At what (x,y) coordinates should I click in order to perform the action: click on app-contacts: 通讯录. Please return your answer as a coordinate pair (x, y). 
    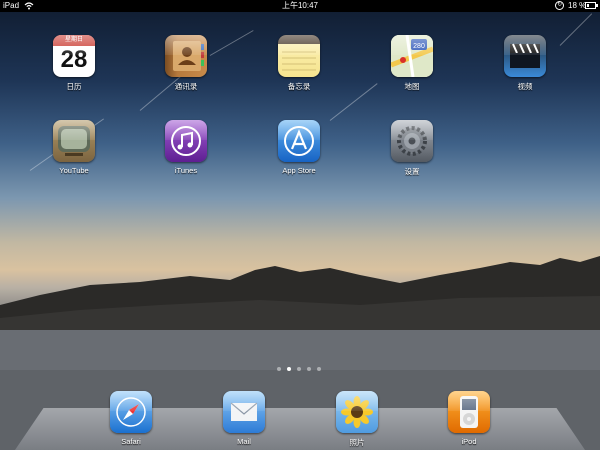
    Looking at the image, I should click on (186, 63).